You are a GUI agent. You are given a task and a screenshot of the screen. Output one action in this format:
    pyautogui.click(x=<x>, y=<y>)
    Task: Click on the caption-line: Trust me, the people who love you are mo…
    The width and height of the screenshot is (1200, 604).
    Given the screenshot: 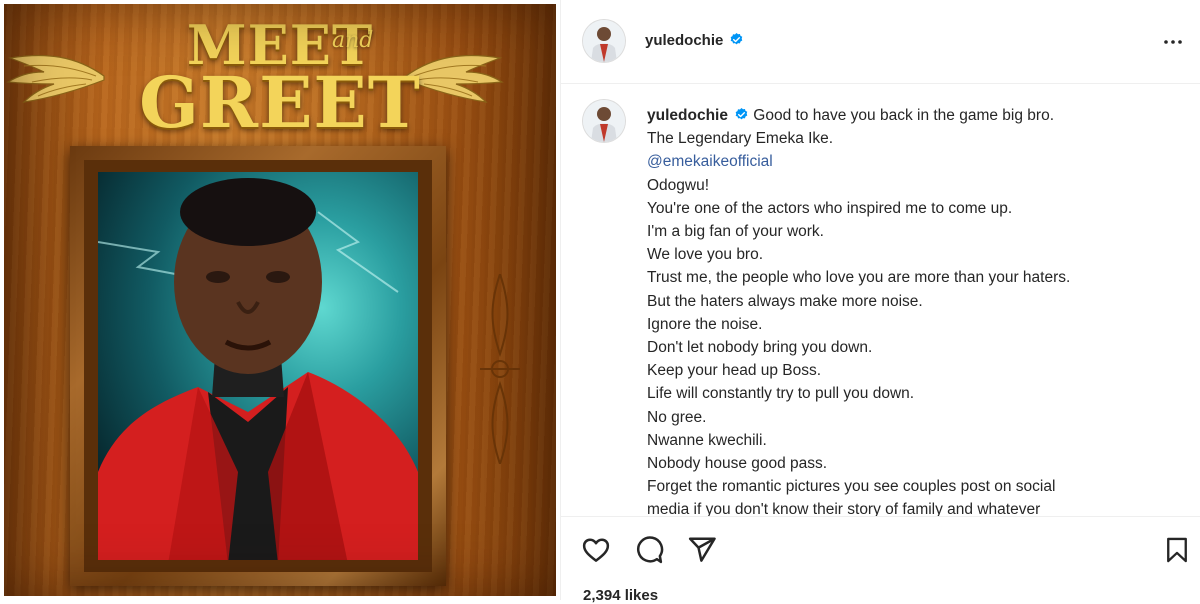 What is the action you would take?
    pyautogui.click(x=859, y=278)
    